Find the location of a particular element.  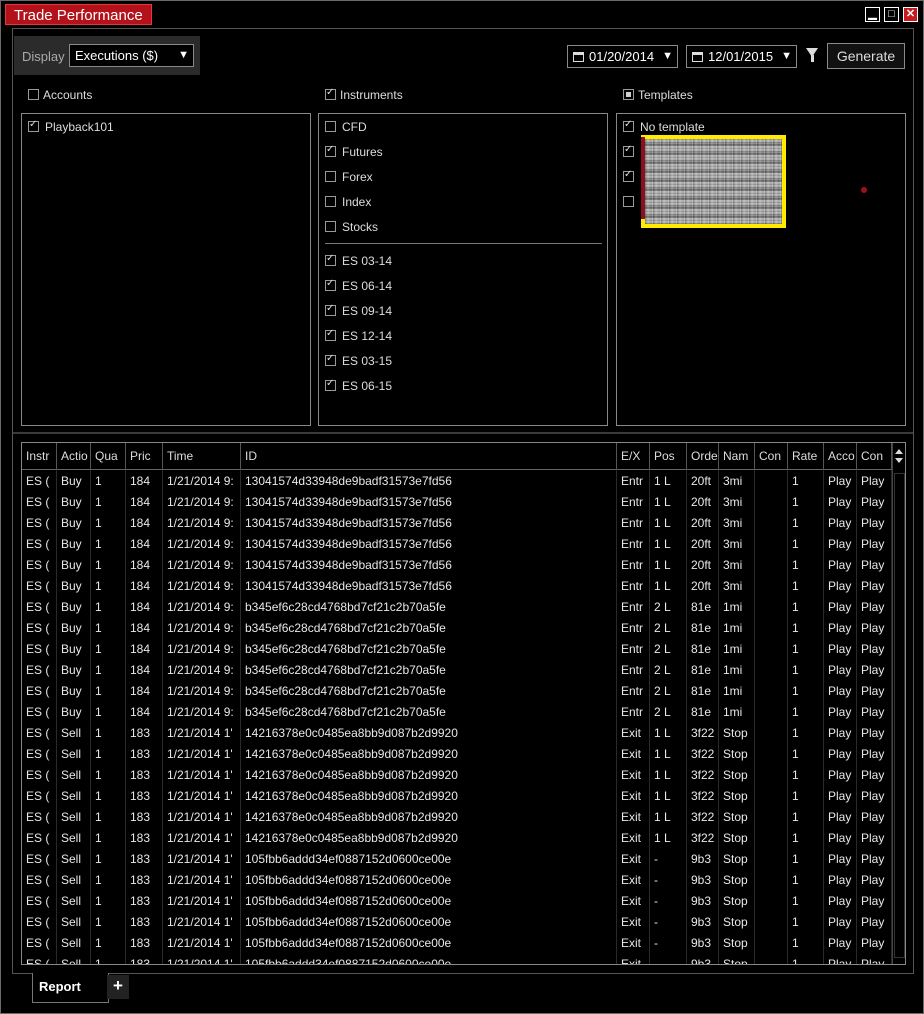

account-checkbox is located at coordinates (33, 125).